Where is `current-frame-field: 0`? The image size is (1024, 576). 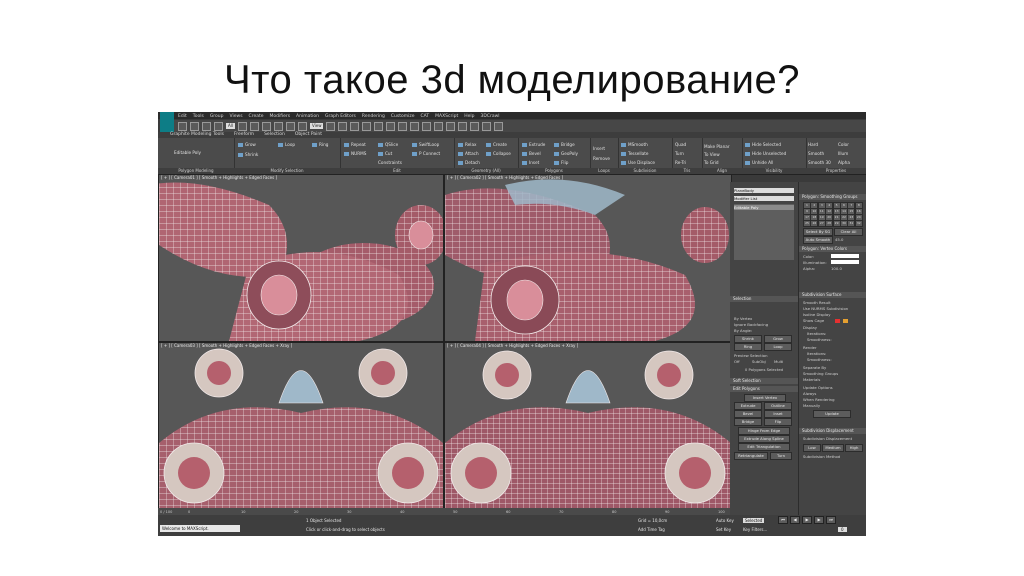 current-frame-field: 0 is located at coordinates (842, 529).